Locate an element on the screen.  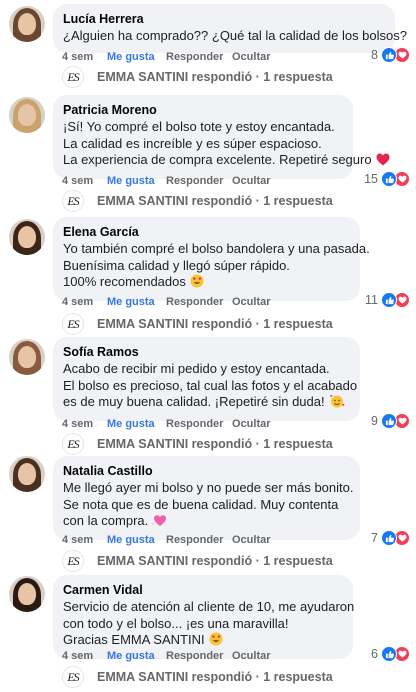
reaction-count: 6 is located at coordinates (374, 654).